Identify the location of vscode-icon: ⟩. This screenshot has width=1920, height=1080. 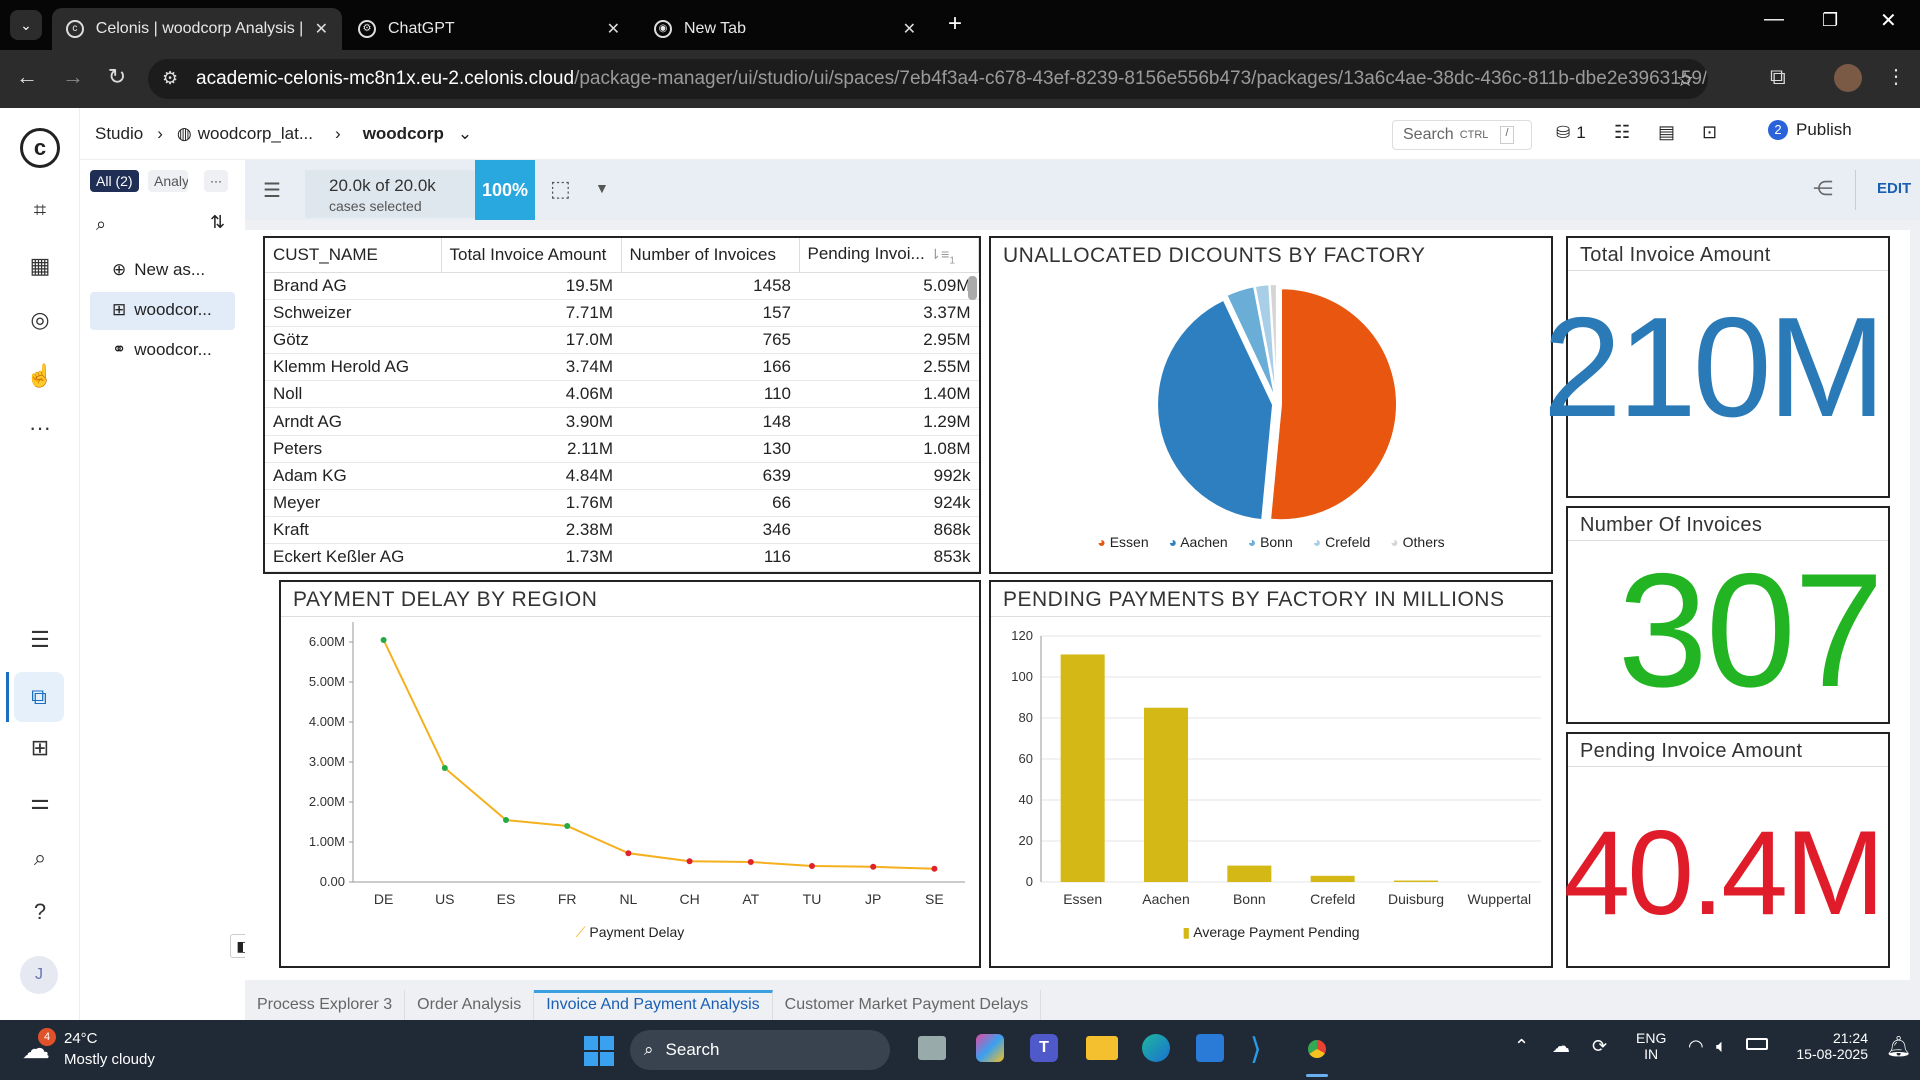
(1256, 1049).